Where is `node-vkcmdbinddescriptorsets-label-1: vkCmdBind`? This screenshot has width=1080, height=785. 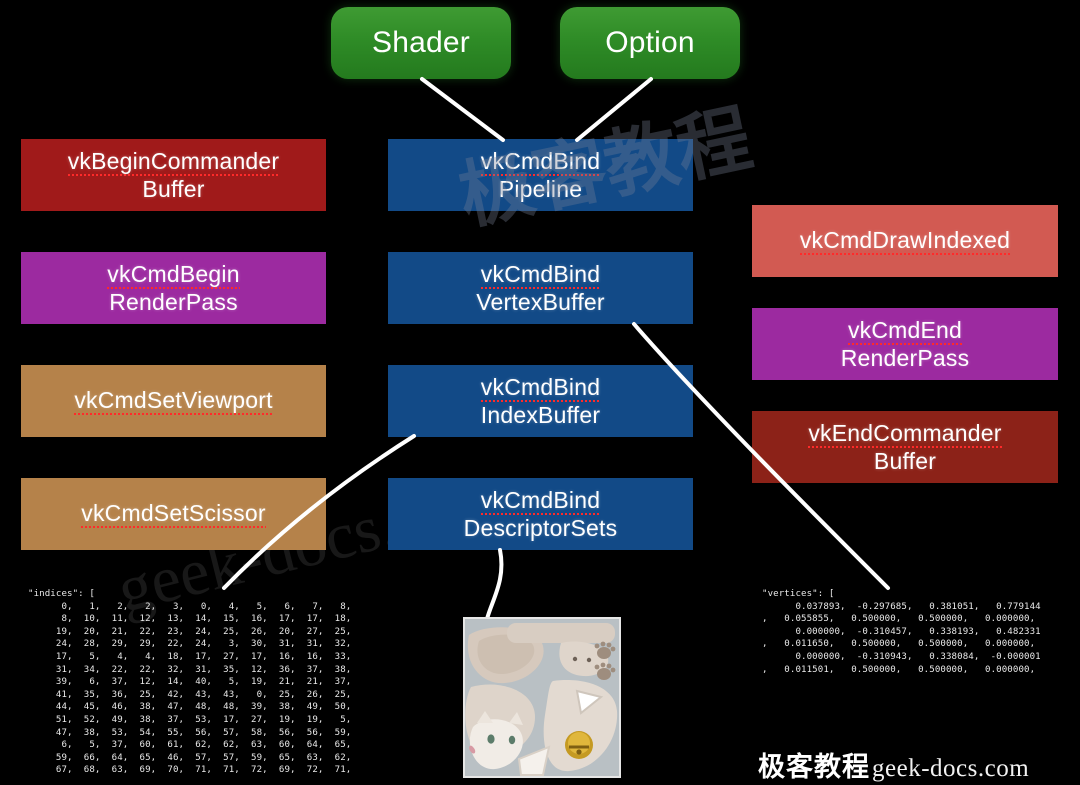
node-vkcmdbinddescriptorsets-label-1: vkCmdBind is located at coordinates (540, 501).